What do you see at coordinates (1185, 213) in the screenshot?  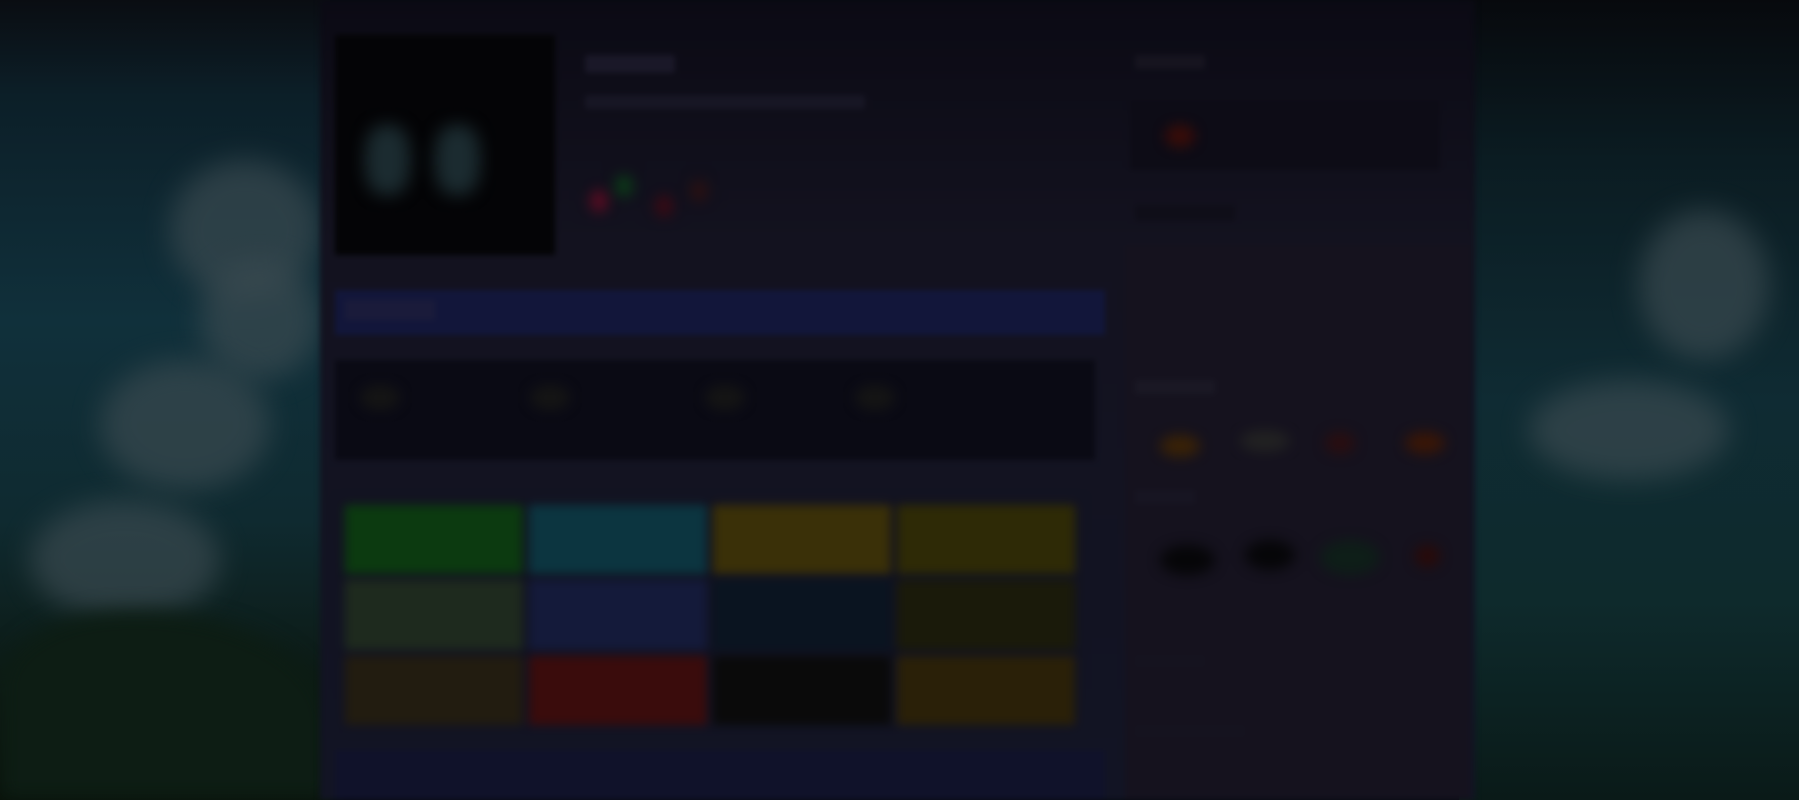 I see `sidebar-status` at bounding box center [1185, 213].